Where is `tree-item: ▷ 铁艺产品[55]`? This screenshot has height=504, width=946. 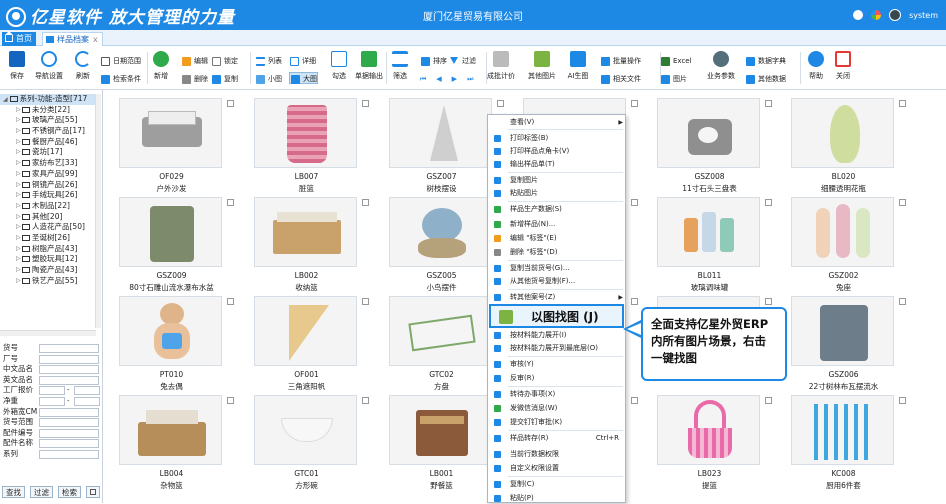 tree-item: ▷ 铁艺产品[55] is located at coordinates (50, 281).